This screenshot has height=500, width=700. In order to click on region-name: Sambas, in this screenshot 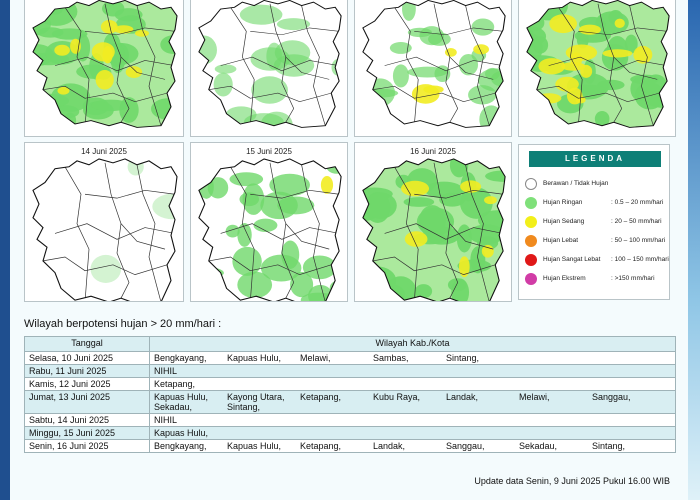, I will do `click(391, 358)`.